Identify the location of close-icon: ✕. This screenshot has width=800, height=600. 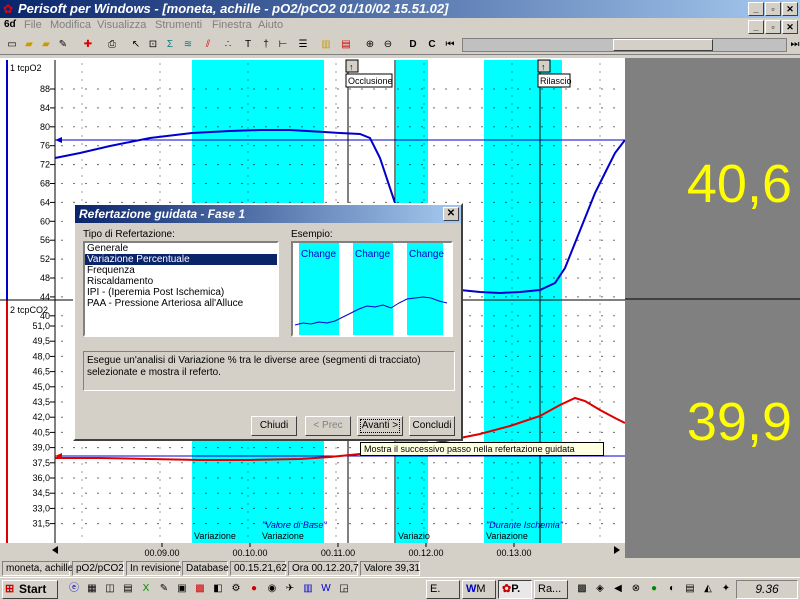
(790, 9).